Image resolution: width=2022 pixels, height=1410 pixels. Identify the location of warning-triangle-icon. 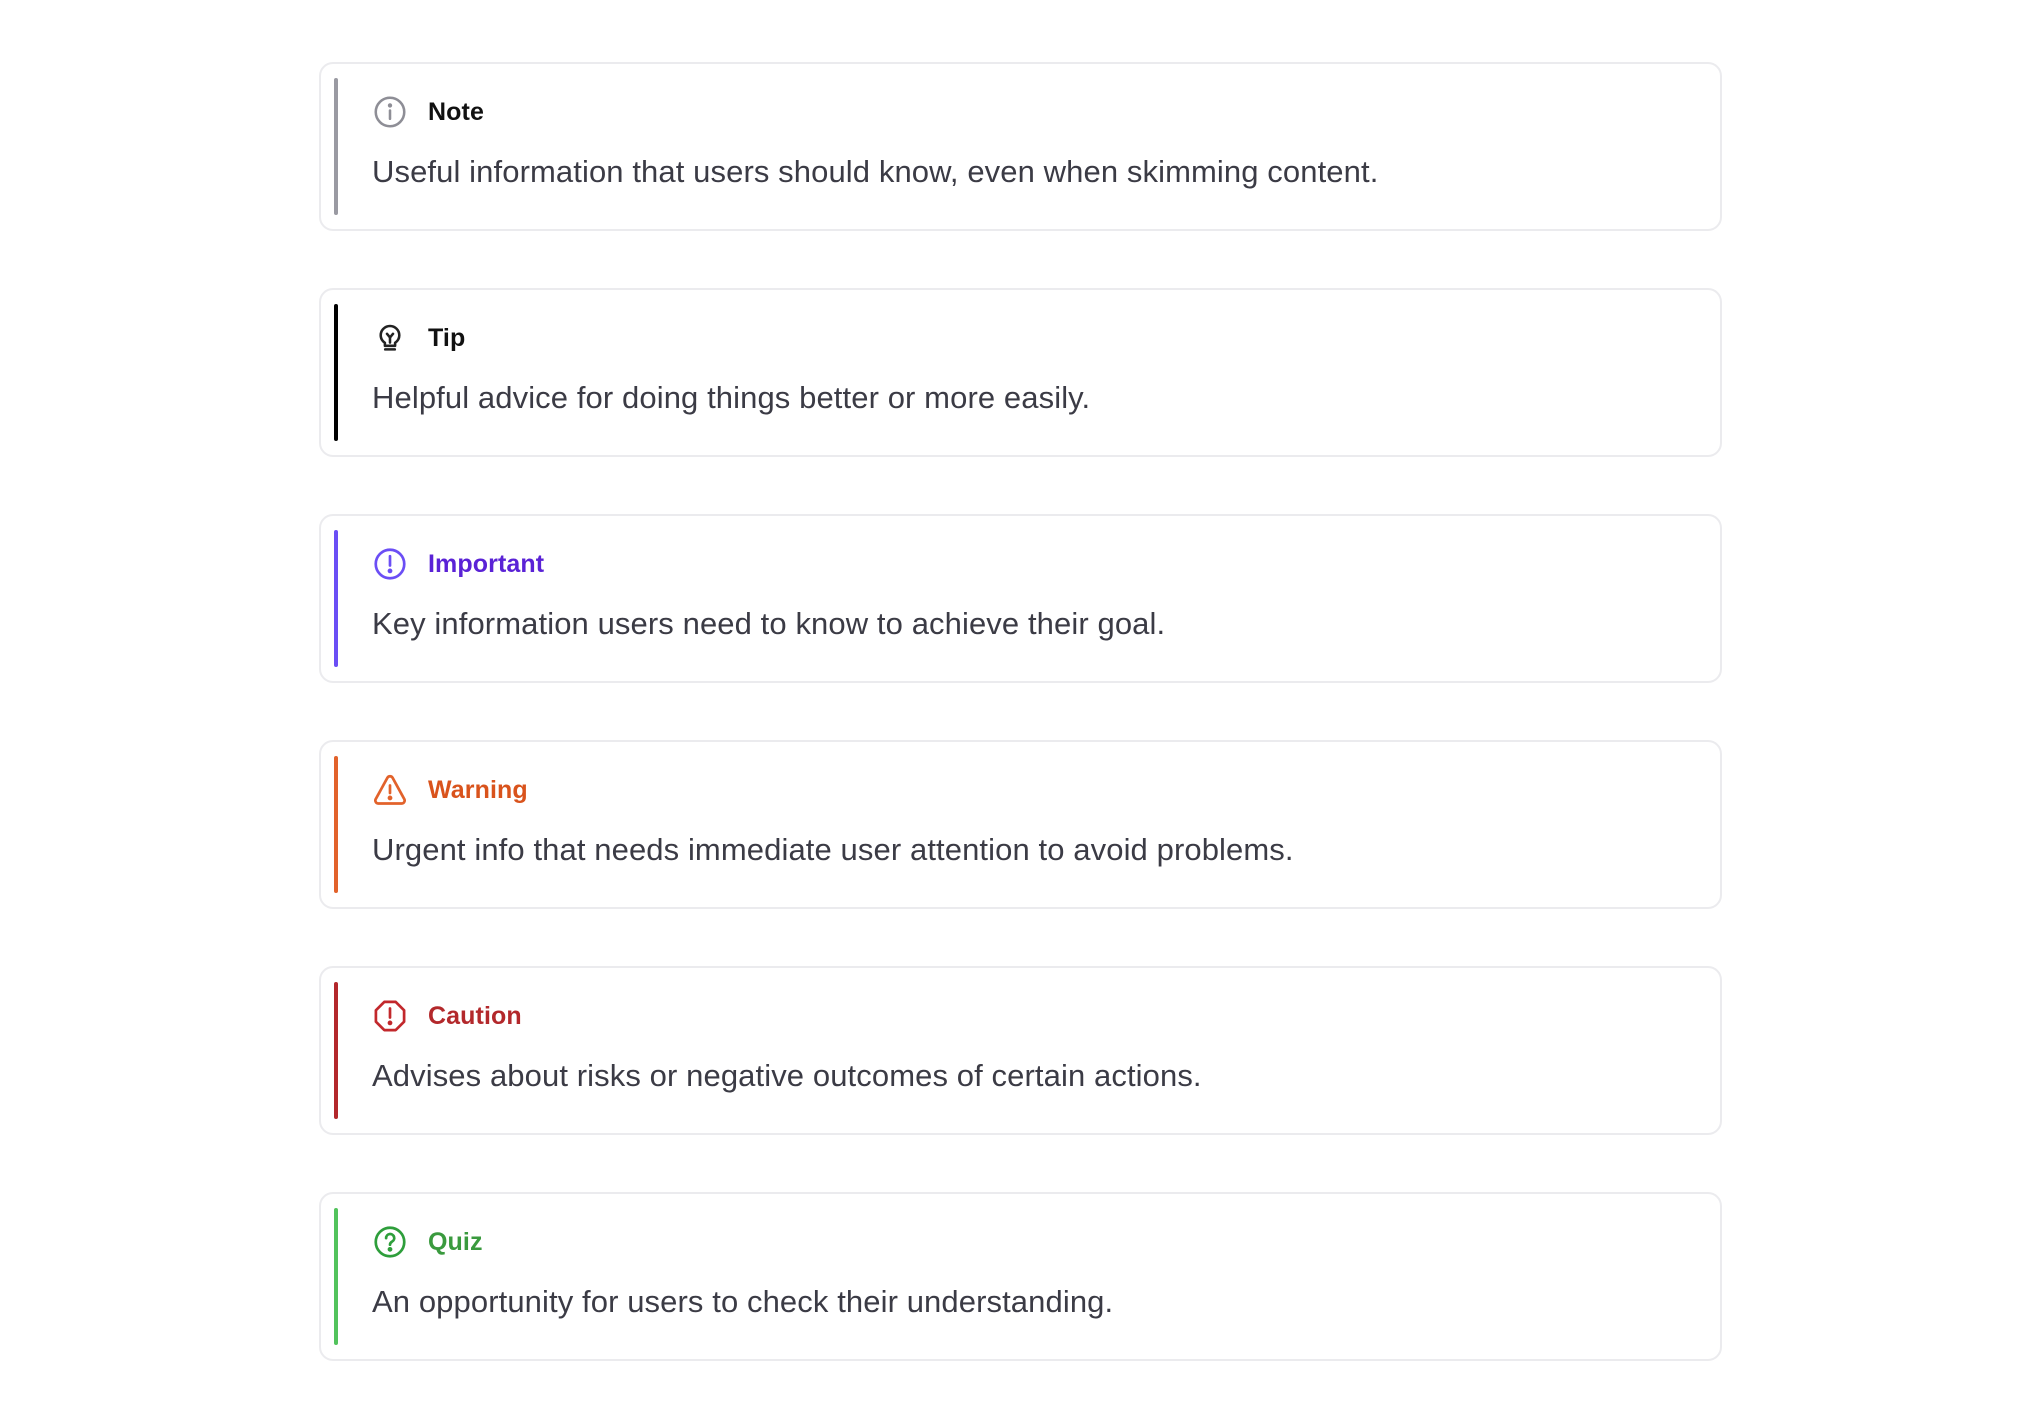
(390, 790).